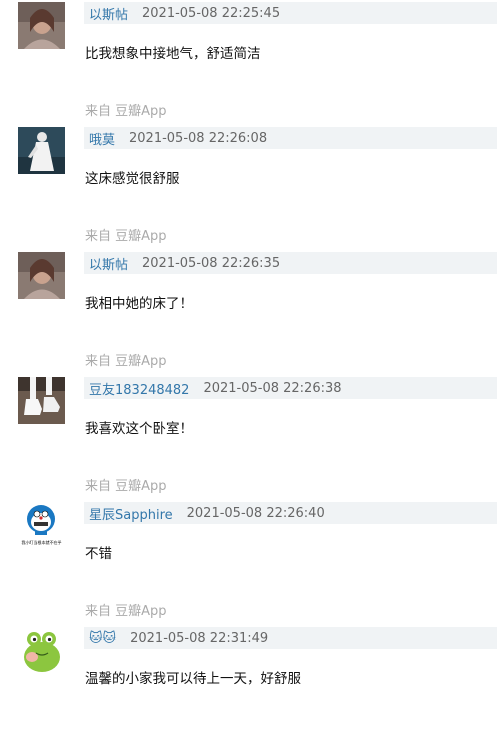  What do you see at coordinates (255, 513) in the screenshot?
I see `comment-timestamp: 2021-05-08 22:26:40` at bounding box center [255, 513].